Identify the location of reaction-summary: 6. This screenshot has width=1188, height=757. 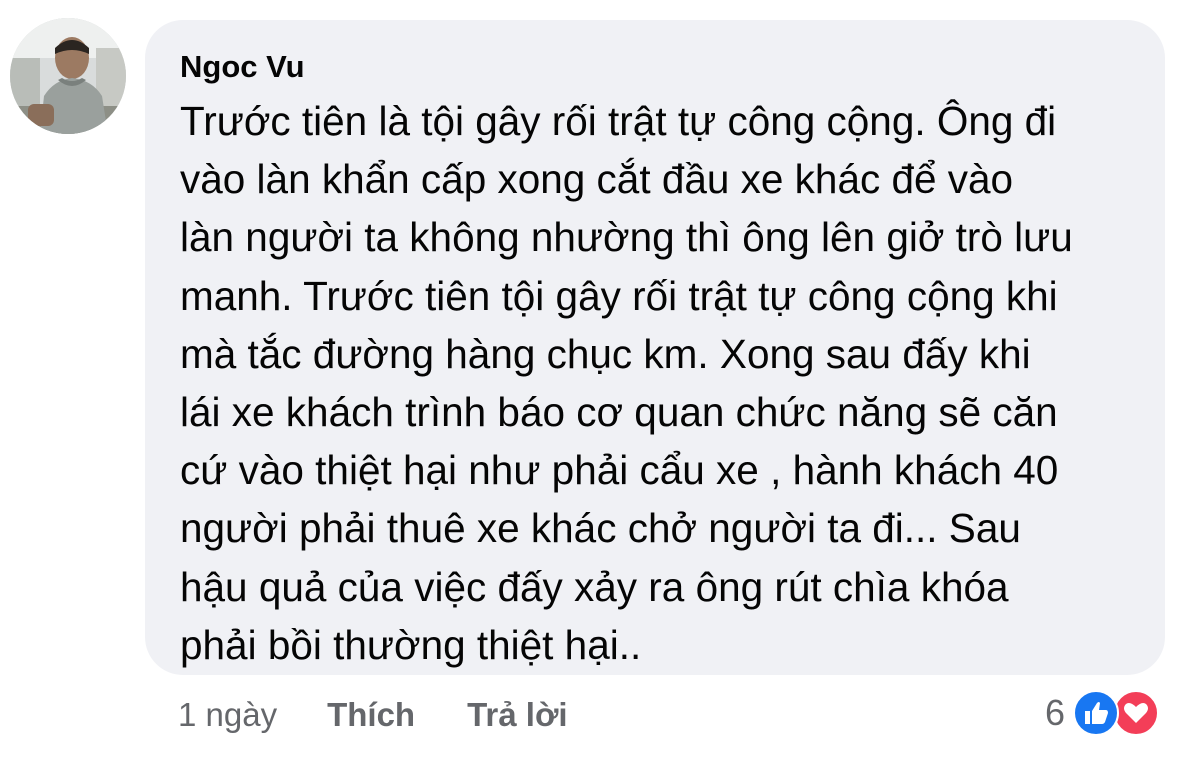
(1102, 713).